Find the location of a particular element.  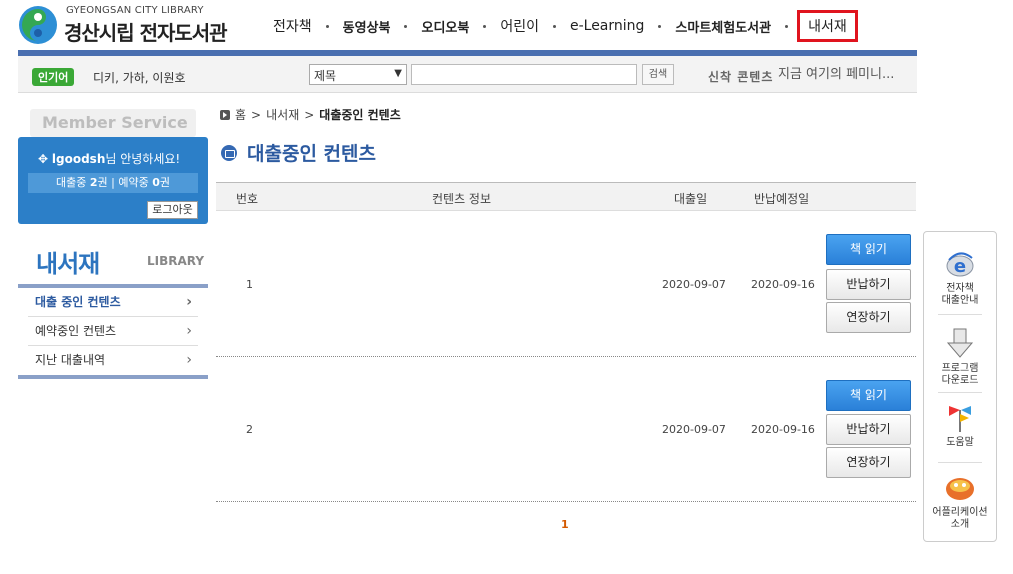

popular-badge: 인기어 is located at coordinates (53, 77).